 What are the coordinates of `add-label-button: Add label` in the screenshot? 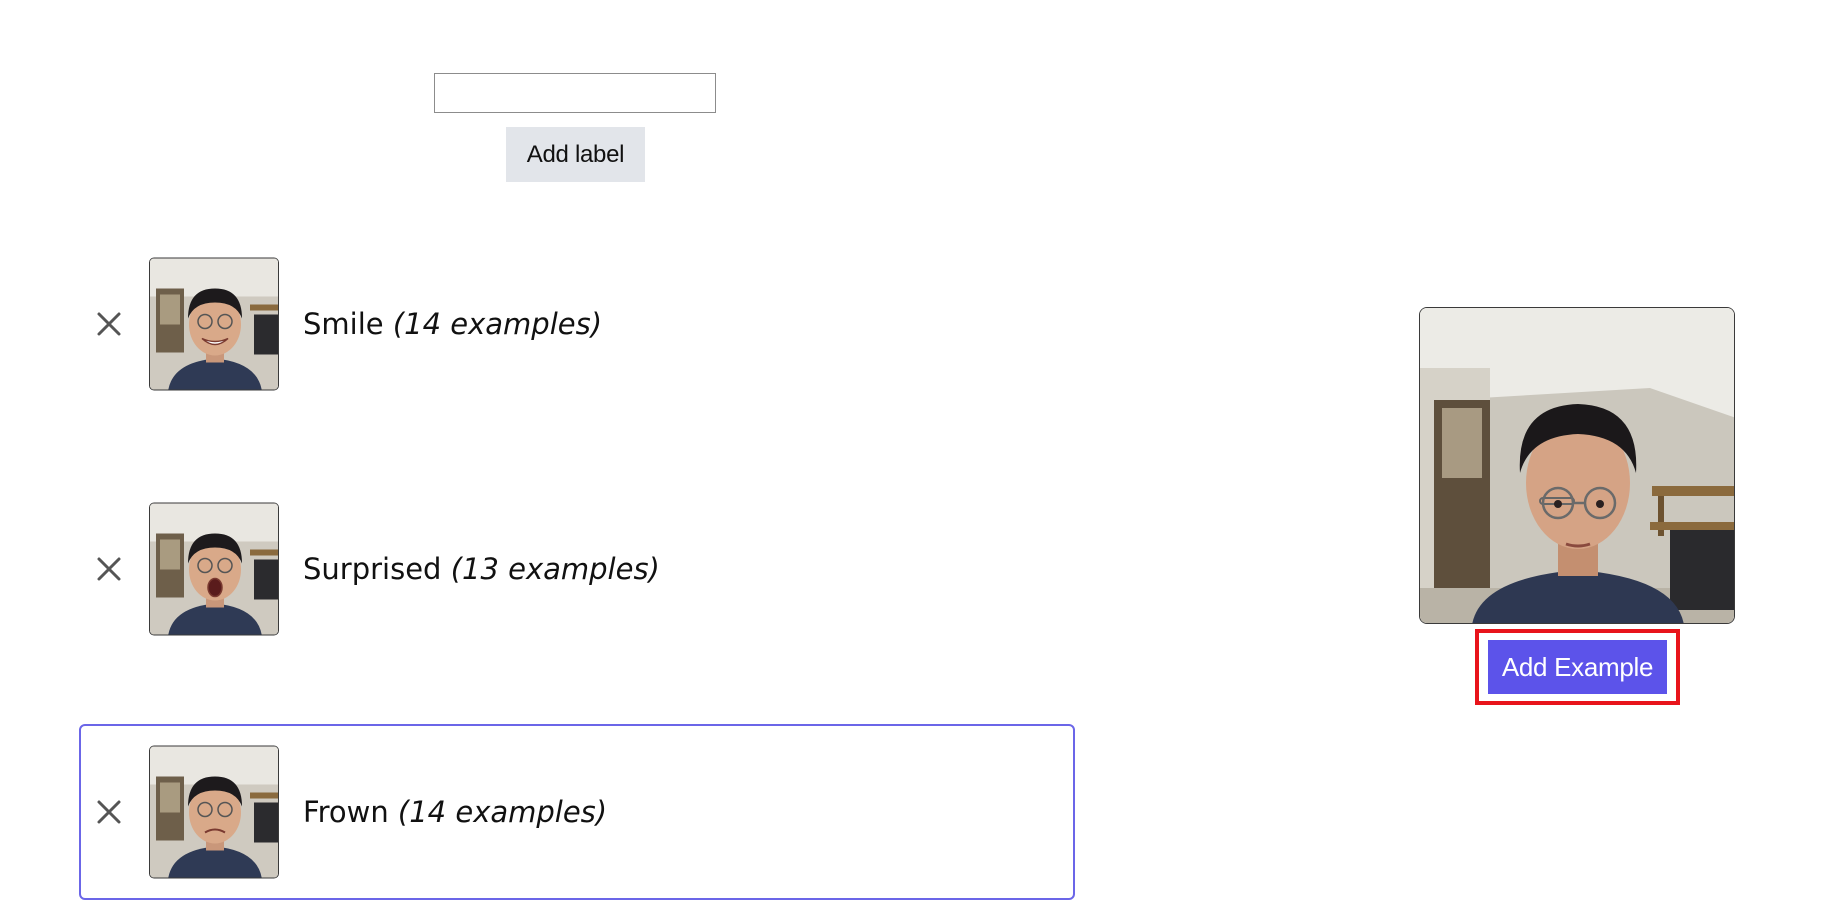 It's located at (575, 154).